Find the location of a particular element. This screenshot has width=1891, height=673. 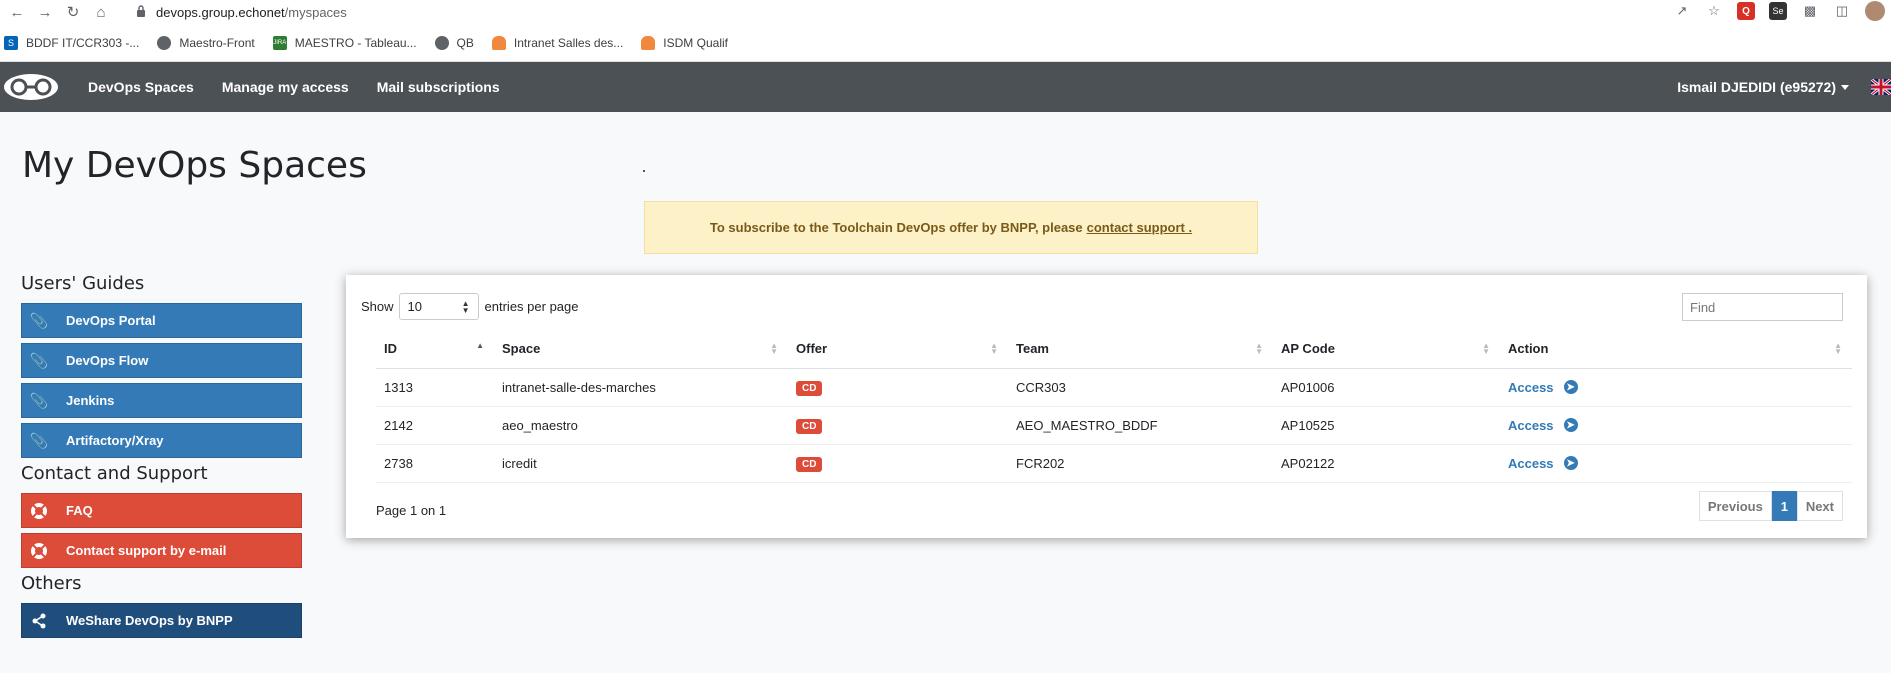

puzzle-icon: ▩ is located at coordinates (1810, 11).